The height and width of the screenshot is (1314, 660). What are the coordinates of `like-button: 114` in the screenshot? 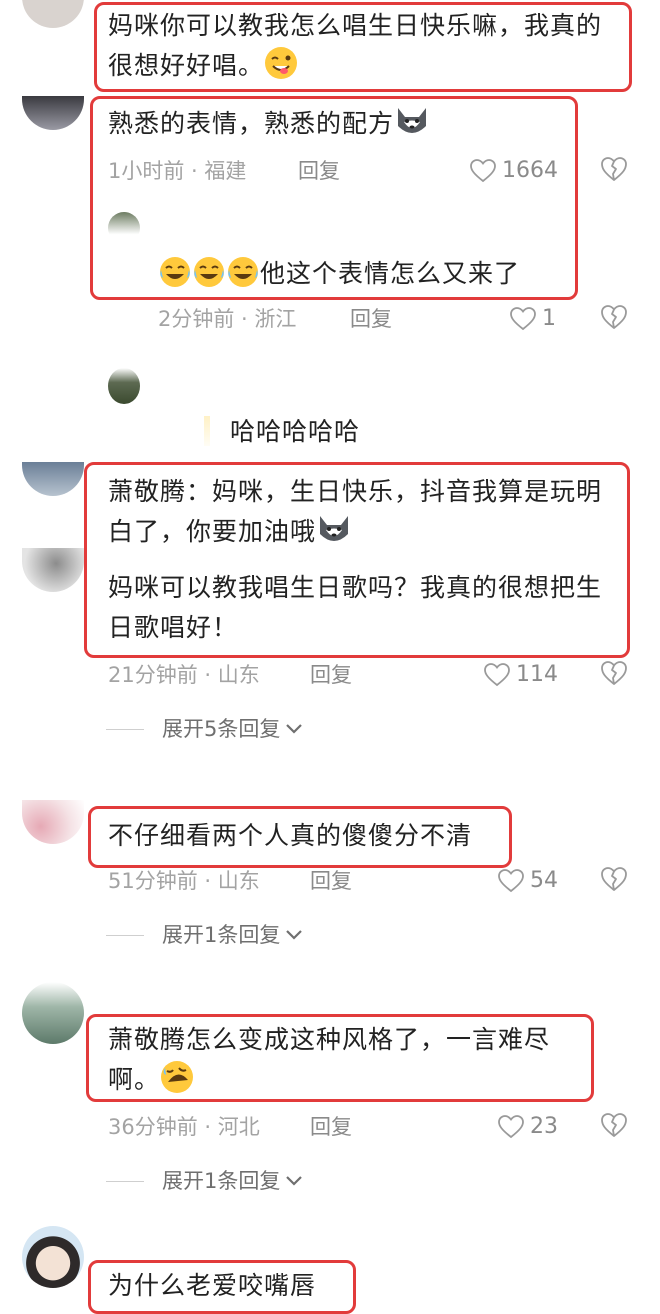 It's located at (521, 675).